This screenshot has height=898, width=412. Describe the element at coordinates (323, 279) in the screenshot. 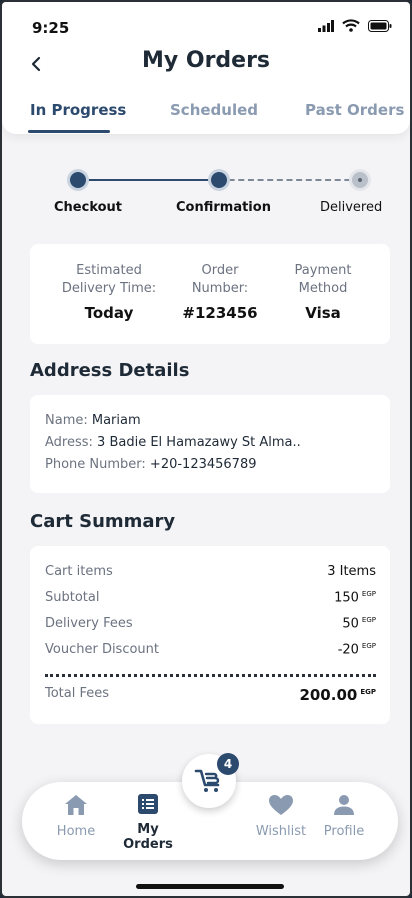

I see `payment-method-label: Payment Method` at that location.